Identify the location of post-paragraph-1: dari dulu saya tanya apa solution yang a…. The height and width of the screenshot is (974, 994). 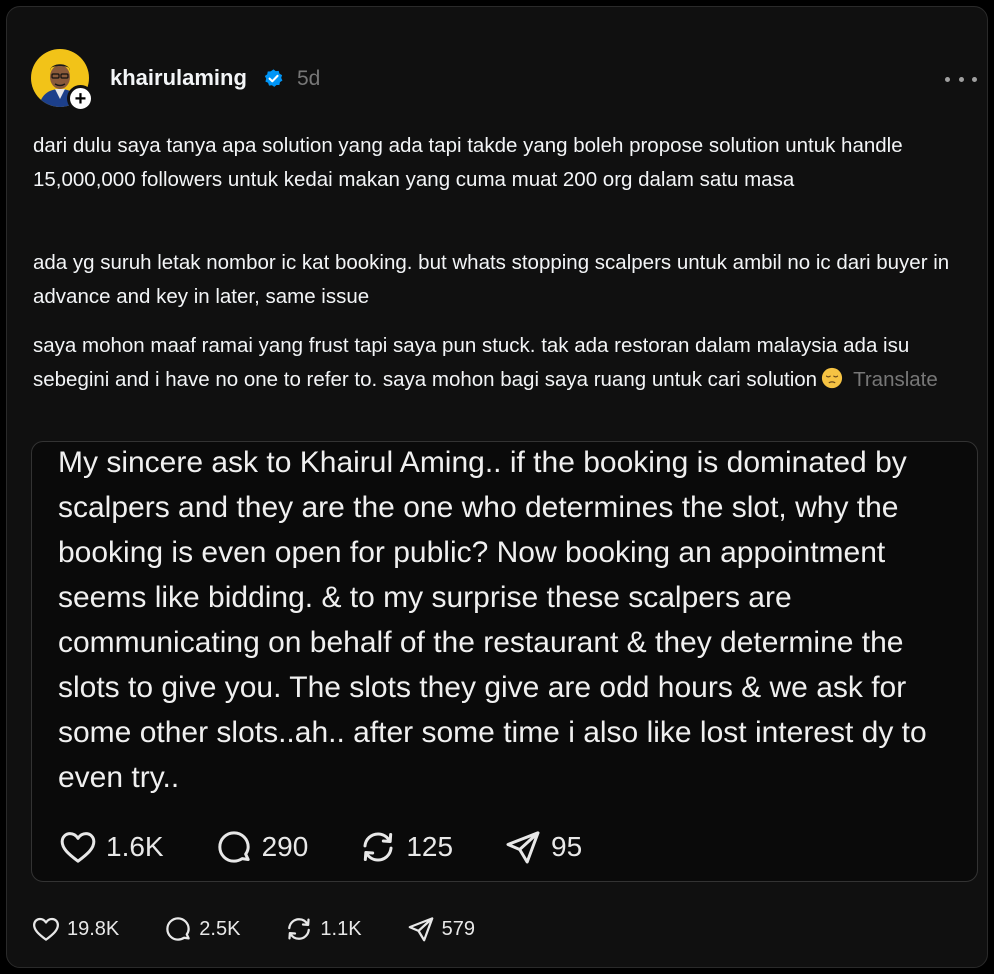
(468, 162).